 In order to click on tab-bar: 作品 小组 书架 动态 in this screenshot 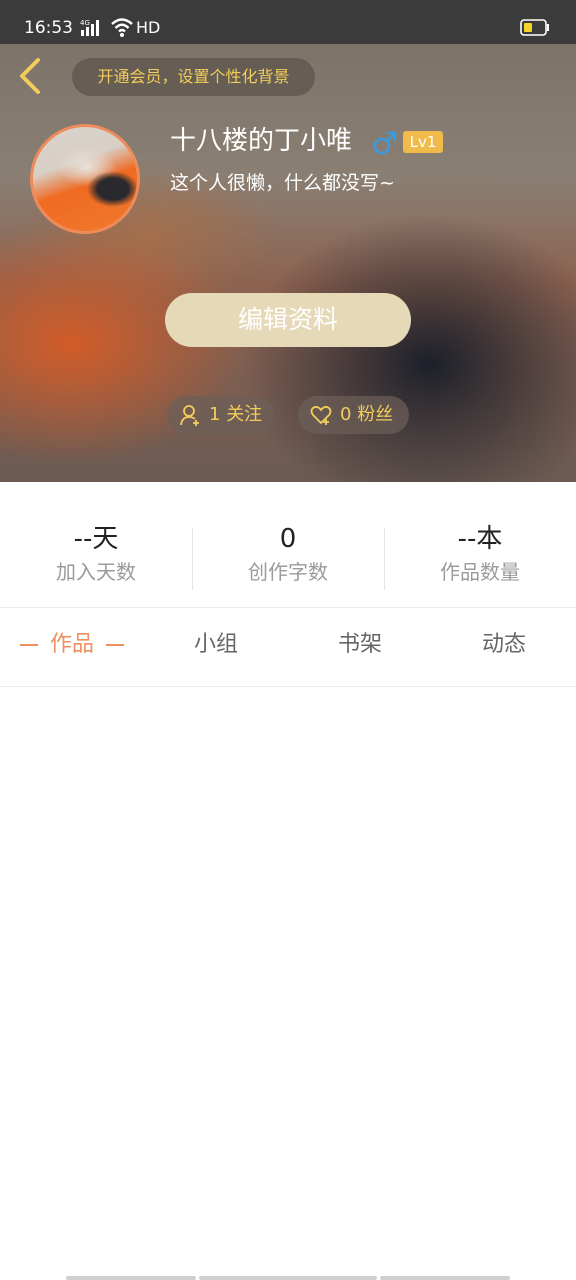, I will do `click(288, 647)`.